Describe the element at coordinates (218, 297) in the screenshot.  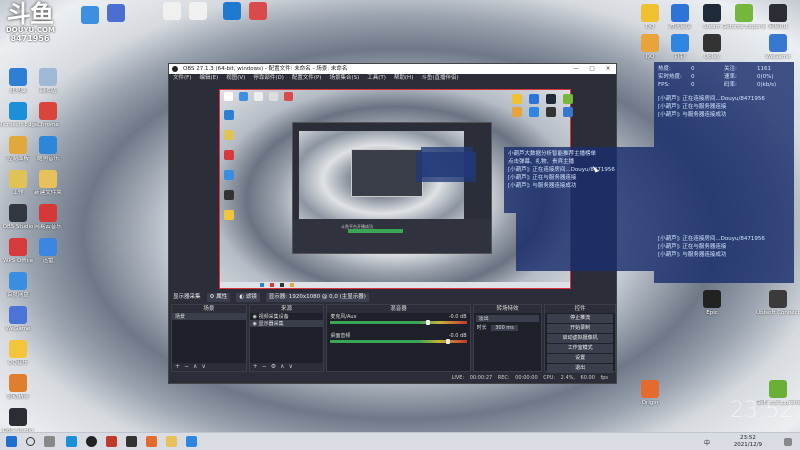
I see `properties-button: ⚙ 属性` at that location.